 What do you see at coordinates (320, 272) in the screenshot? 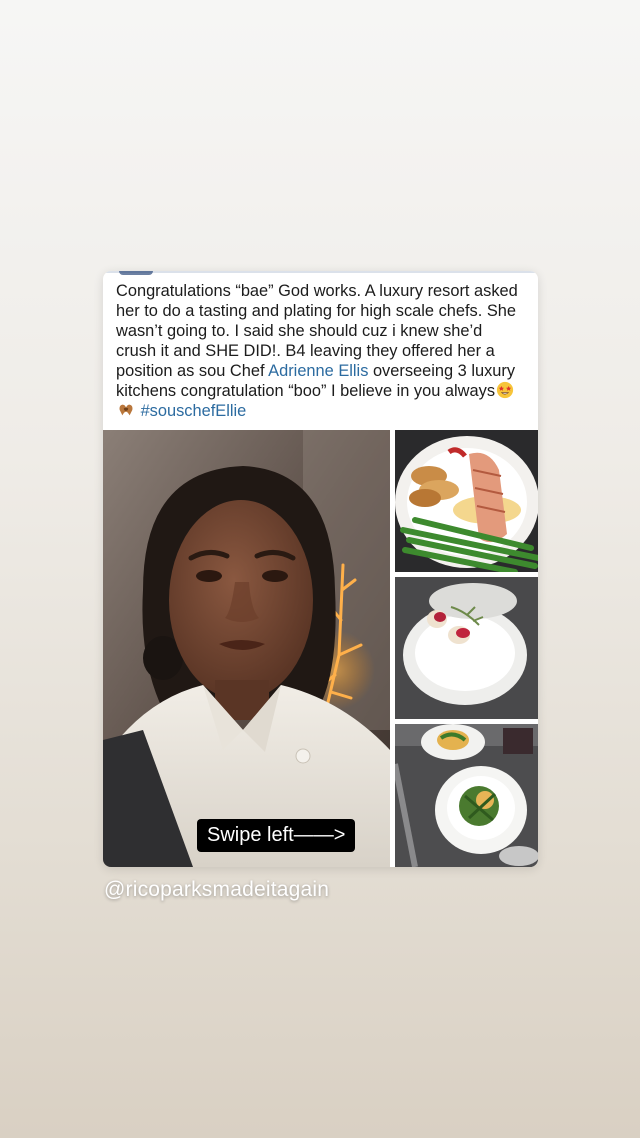
I see `post-header-divider` at bounding box center [320, 272].